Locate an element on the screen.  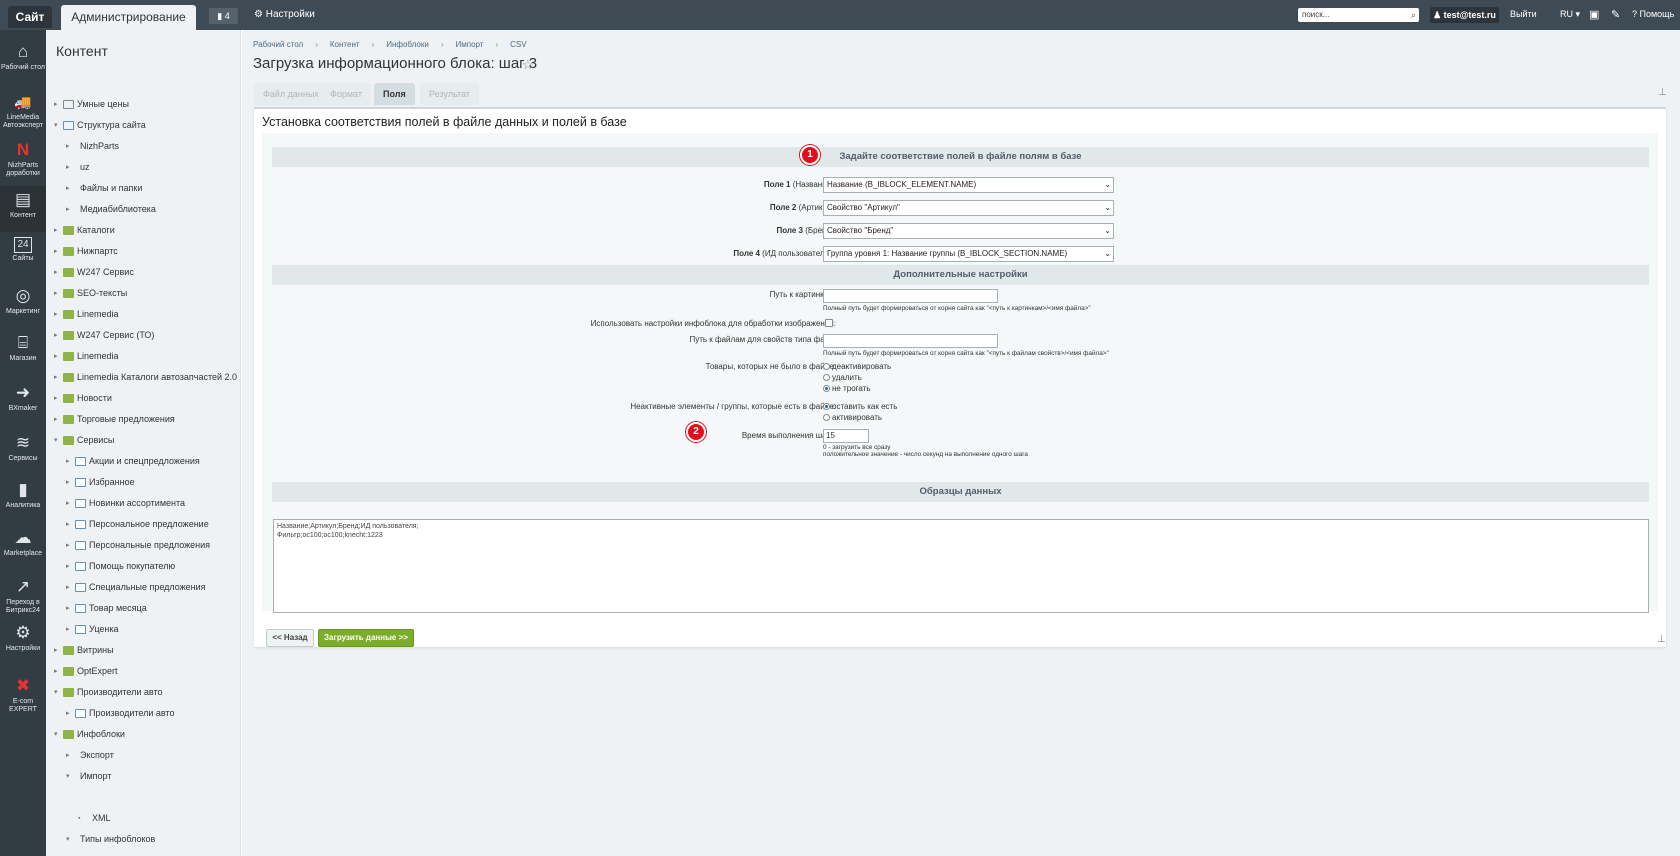
sidebar-item: ▸ Медиабиблиотека is located at coordinates (143, 209).